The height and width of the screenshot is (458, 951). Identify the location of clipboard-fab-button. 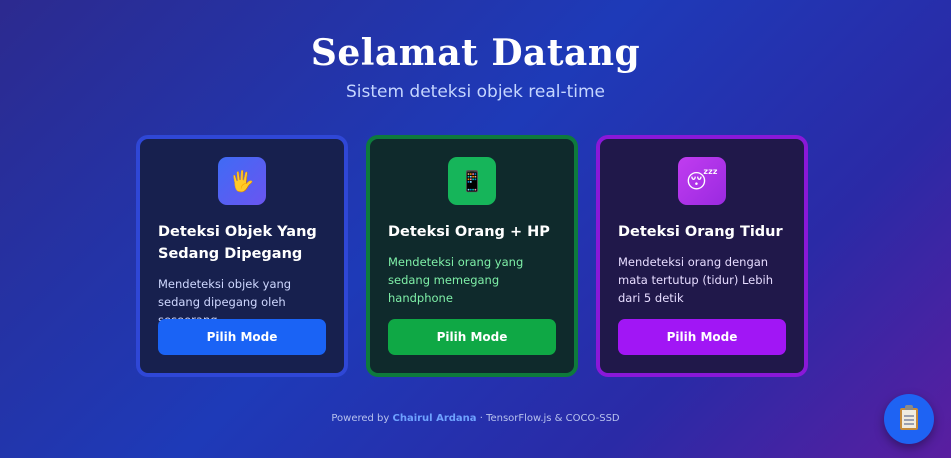
(909, 419).